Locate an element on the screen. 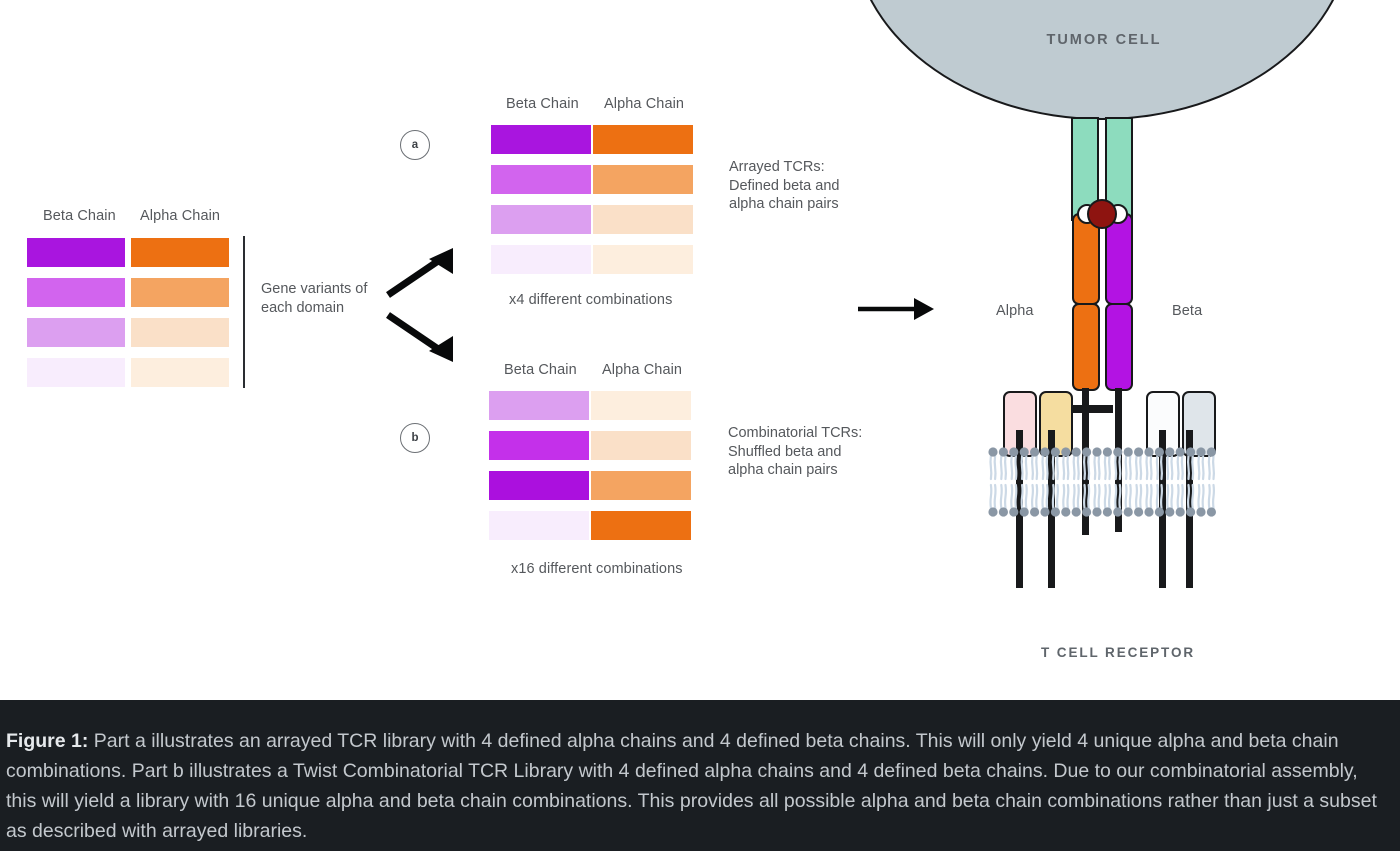  tcr-alpha-constant-domain is located at coordinates (1086, 347).